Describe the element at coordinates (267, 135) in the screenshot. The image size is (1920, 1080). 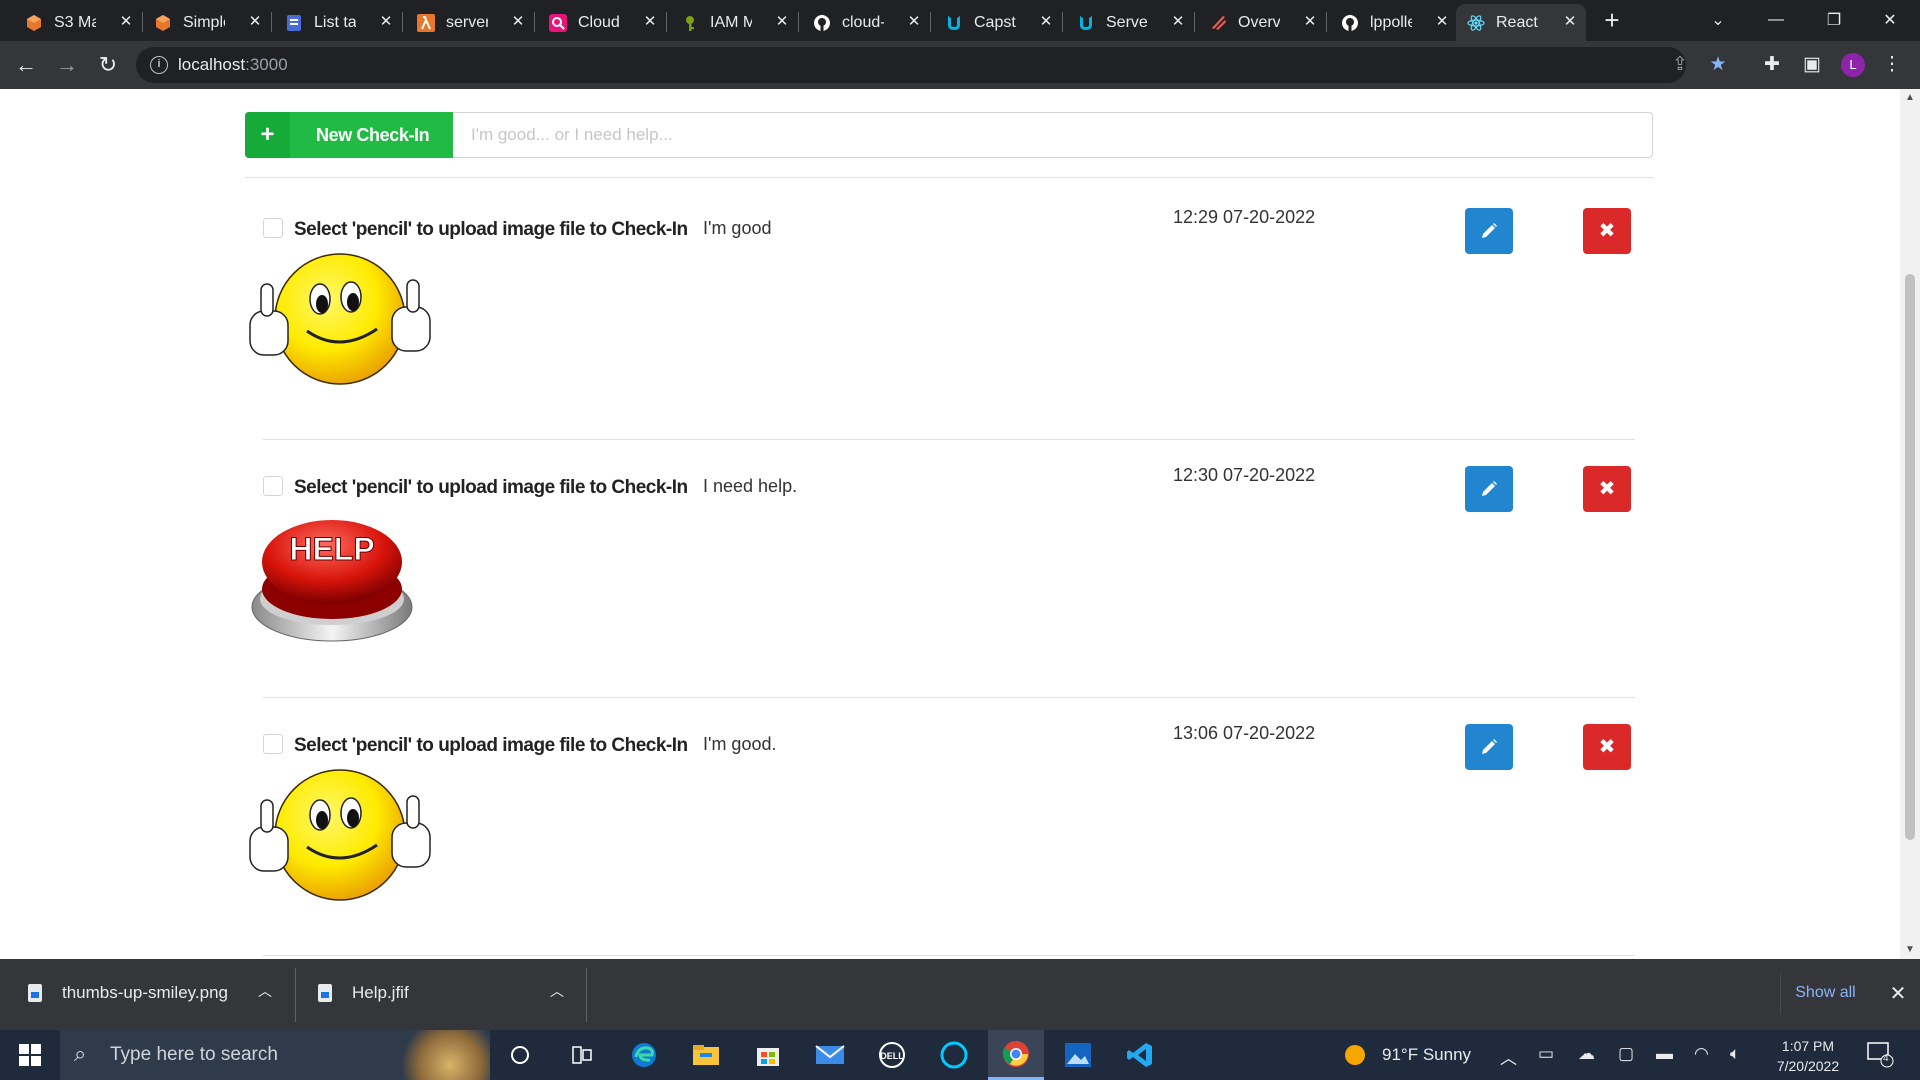
I see `plus-icon: +` at that location.